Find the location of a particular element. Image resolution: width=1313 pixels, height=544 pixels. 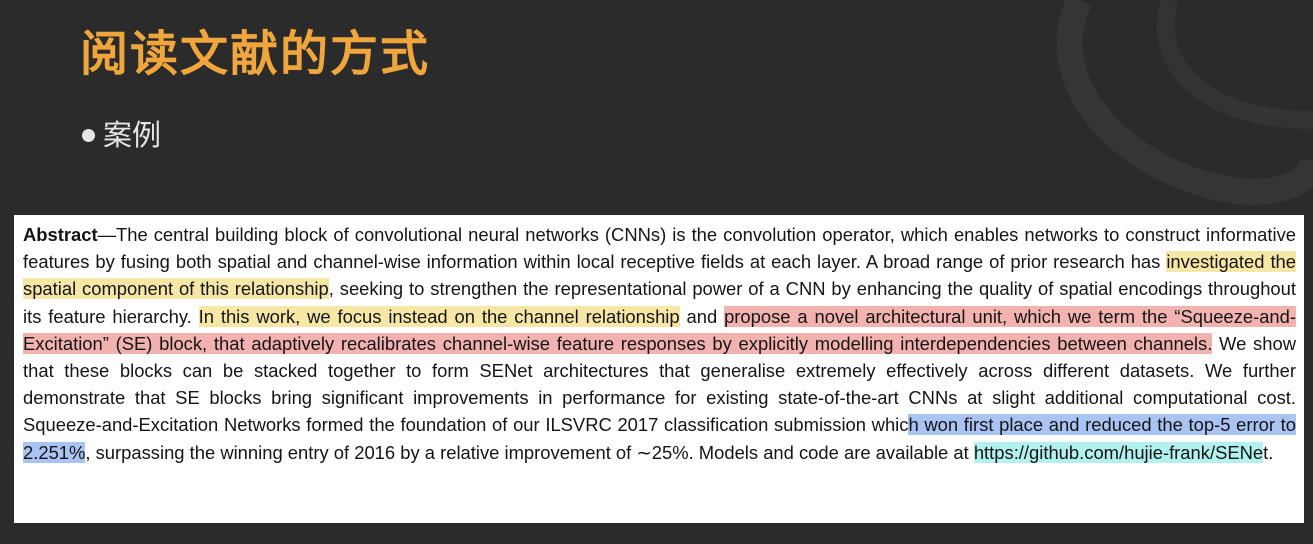

bullet-item: 案例 is located at coordinates (121, 133).